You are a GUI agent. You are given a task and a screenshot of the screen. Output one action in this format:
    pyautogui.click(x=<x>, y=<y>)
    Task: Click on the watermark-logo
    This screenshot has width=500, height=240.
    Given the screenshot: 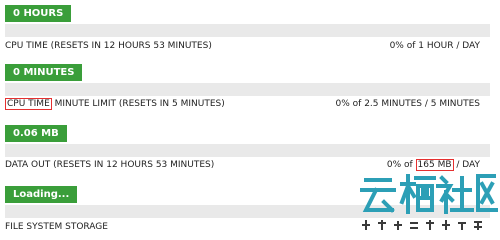 What is the action you would take?
    pyautogui.click(x=430, y=205)
    